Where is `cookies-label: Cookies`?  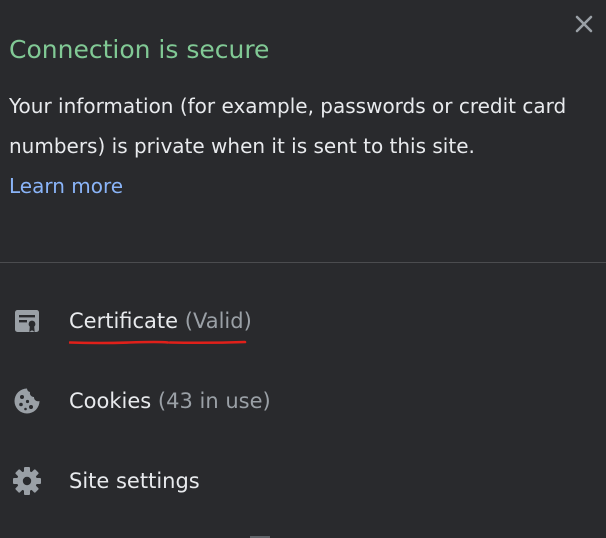 cookies-label: Cookies is located at coordinates (110, 401).